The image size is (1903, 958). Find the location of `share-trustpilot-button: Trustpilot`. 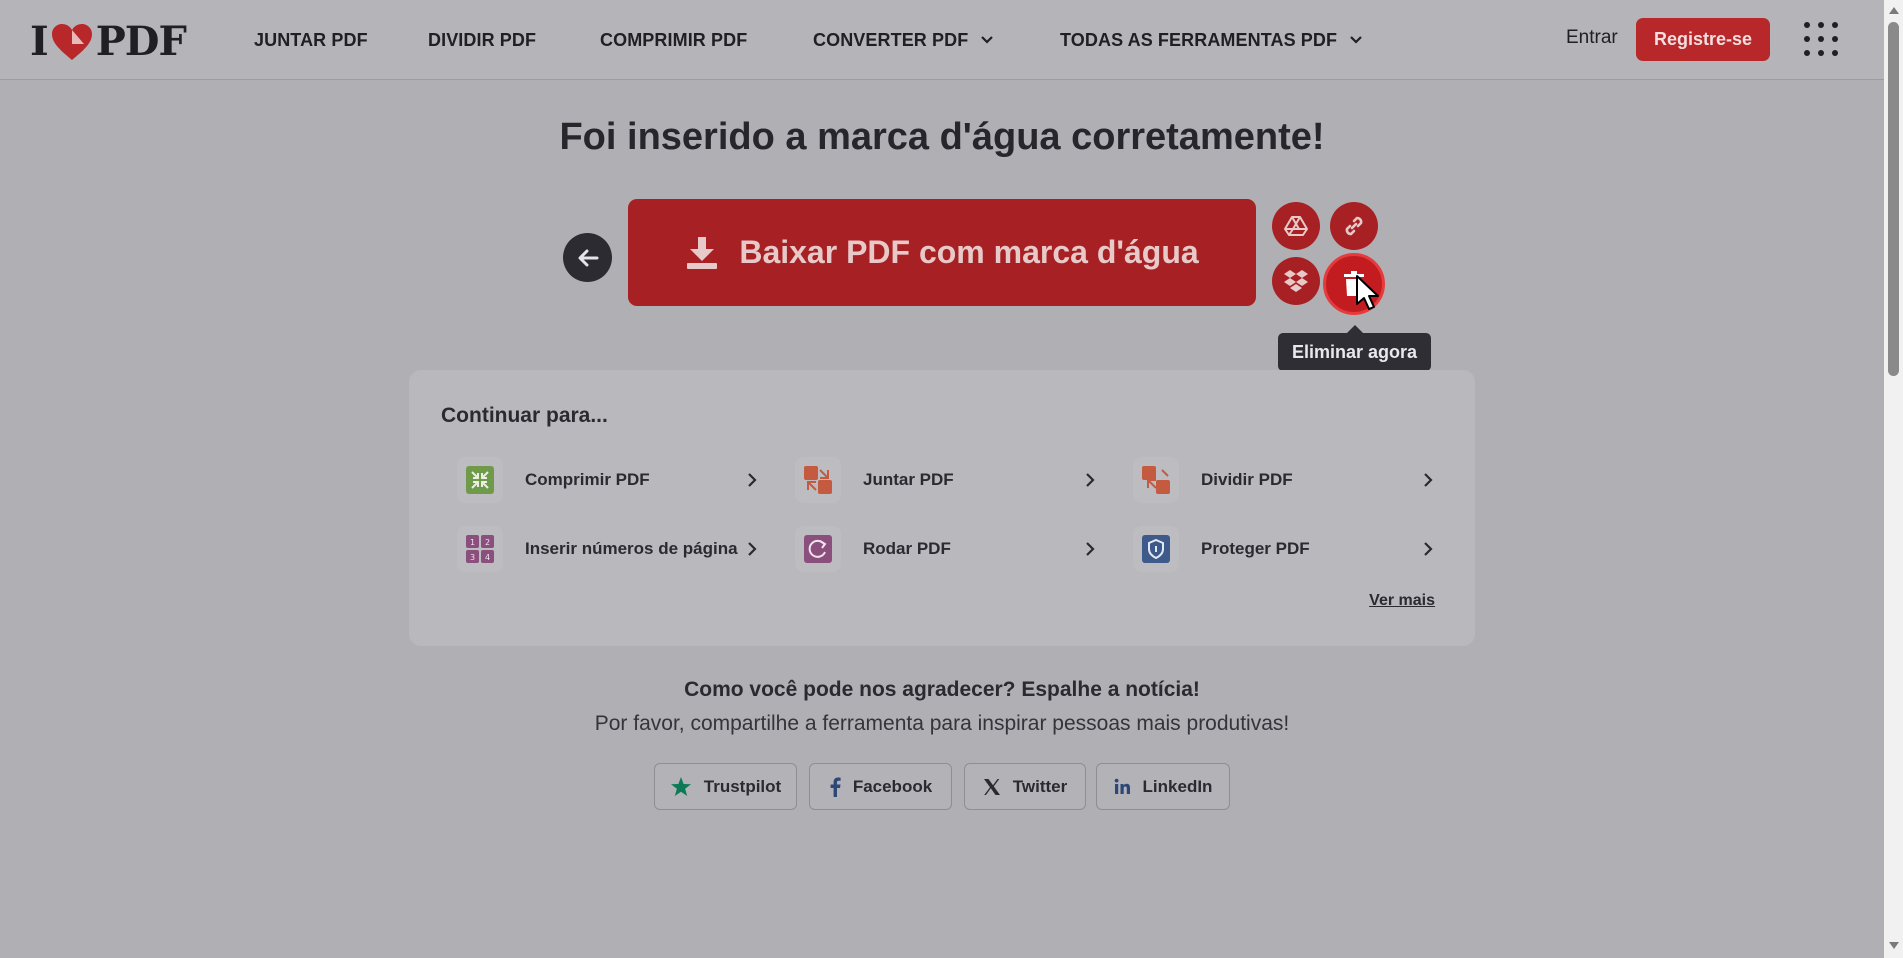

share-trustpilot-button: Trustpilot is located at coordinates (725, 786).